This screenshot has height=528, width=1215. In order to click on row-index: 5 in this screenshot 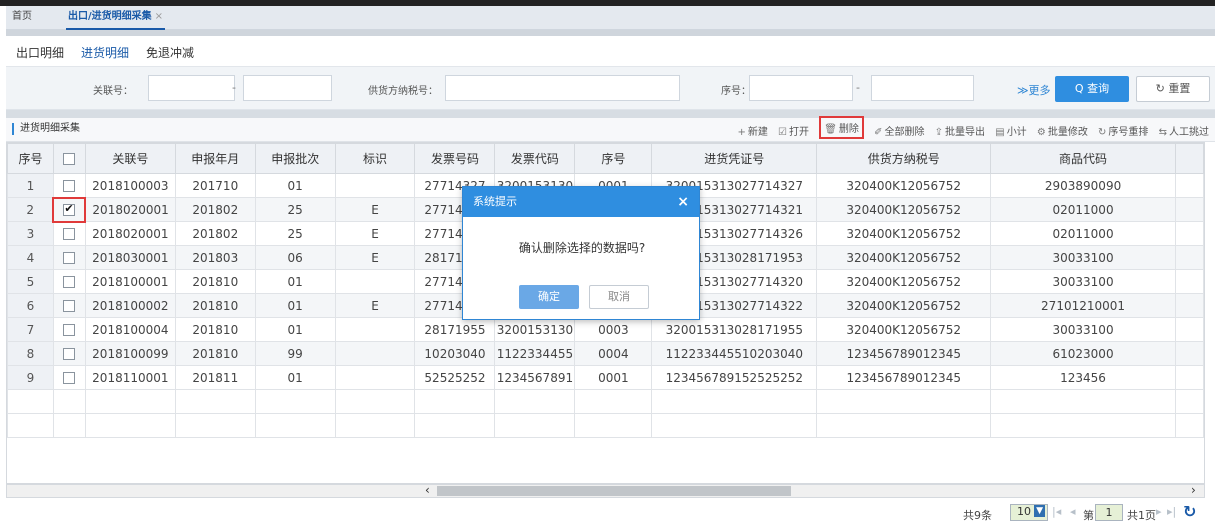, I will do `click(30, 281)`.